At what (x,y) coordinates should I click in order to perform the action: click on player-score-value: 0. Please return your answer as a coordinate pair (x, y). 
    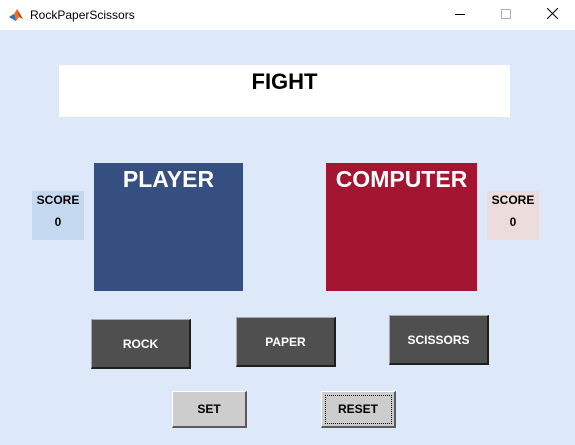
    Looking at the image, I should click on (58, 222).